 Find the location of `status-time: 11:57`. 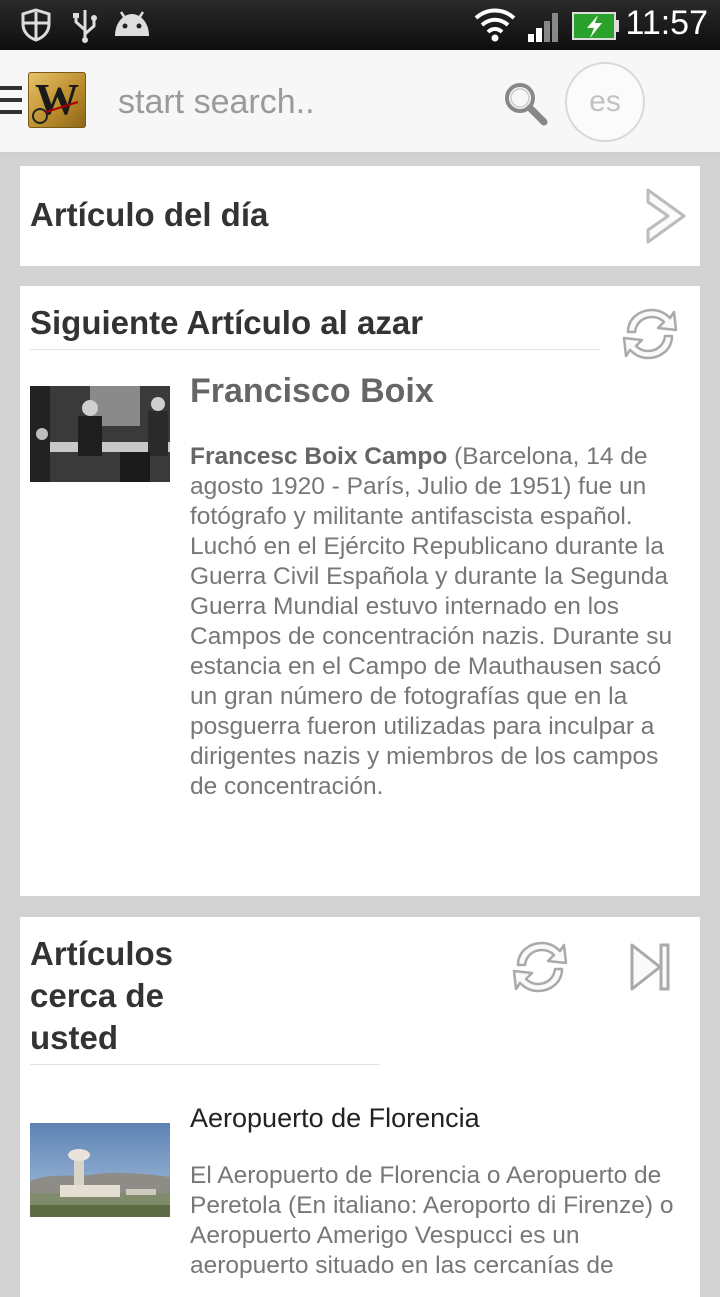

status-time: 11:57 is located at coordinates (666, 23).